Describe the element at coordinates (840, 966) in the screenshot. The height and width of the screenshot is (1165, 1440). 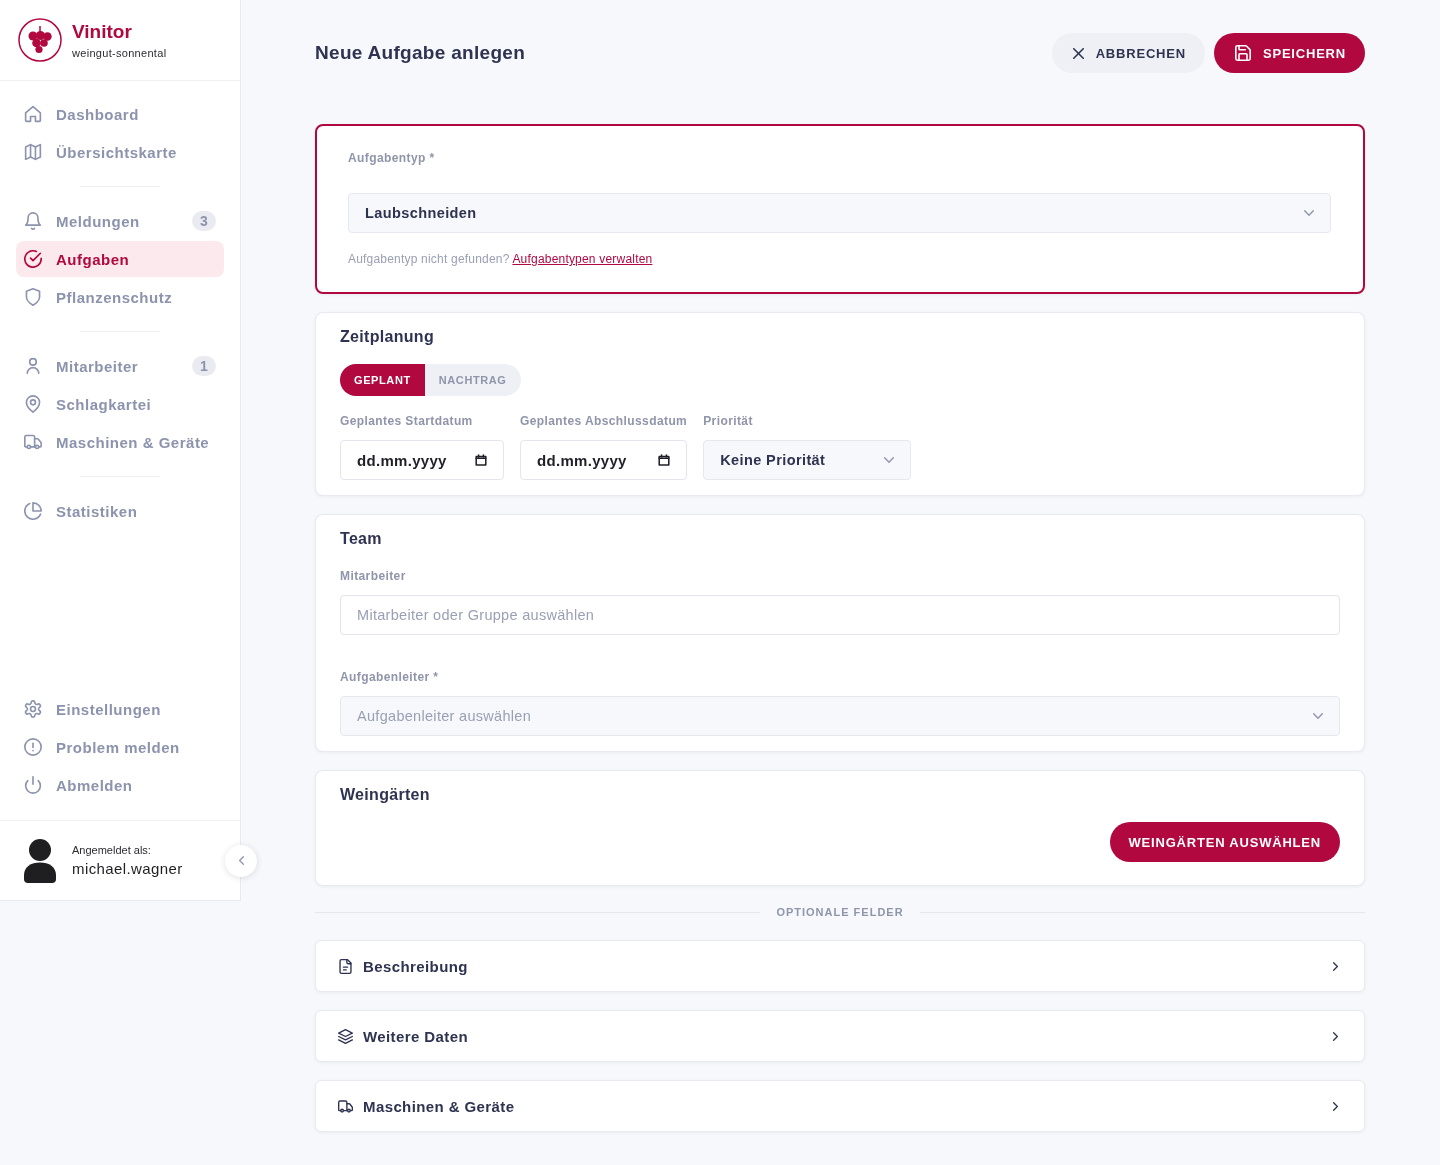
I see `accordion-row: Beschreibung` at that location.